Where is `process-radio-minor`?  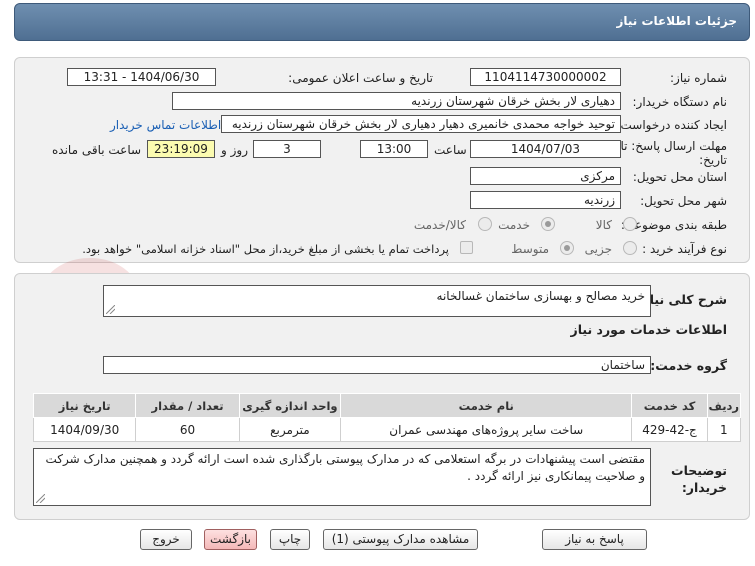
process-radio-minor is located at coordinates (630, 248).